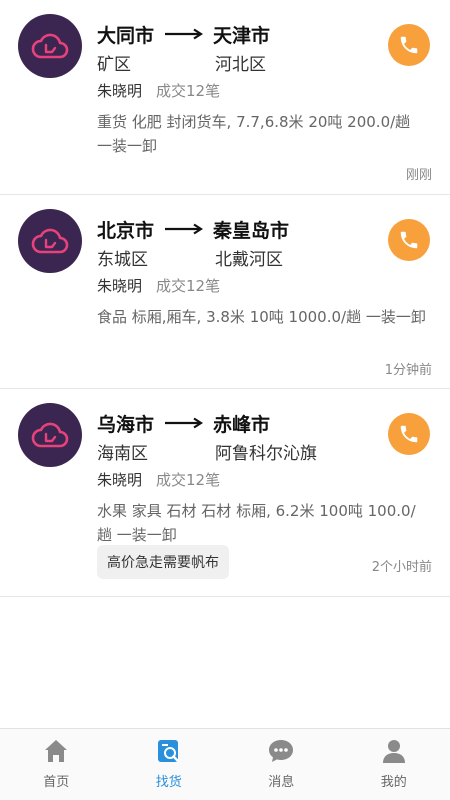 The width and height of the screenshot is (450, 800). I want to click on origin-district: 海南区, so click(122, 453).